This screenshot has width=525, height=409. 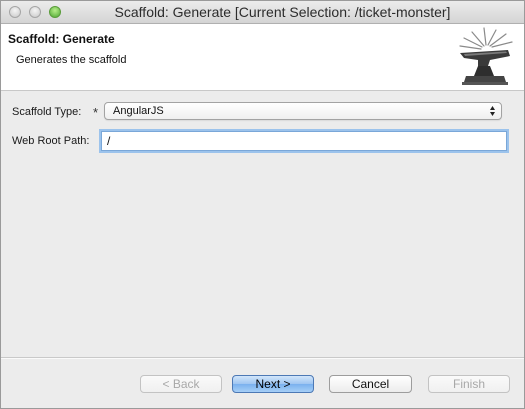 What do you see at coordinates (303, 111) in the screenshot?
I see `scaffold-type-select: AngularJS` at bounding box center [303, 111].